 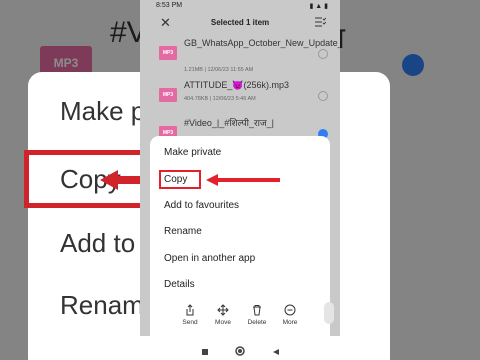 What do you see at coordinates (257, 322) in the screenshot?
I see `delete-label: Delete` at bounding box center [257, 322].